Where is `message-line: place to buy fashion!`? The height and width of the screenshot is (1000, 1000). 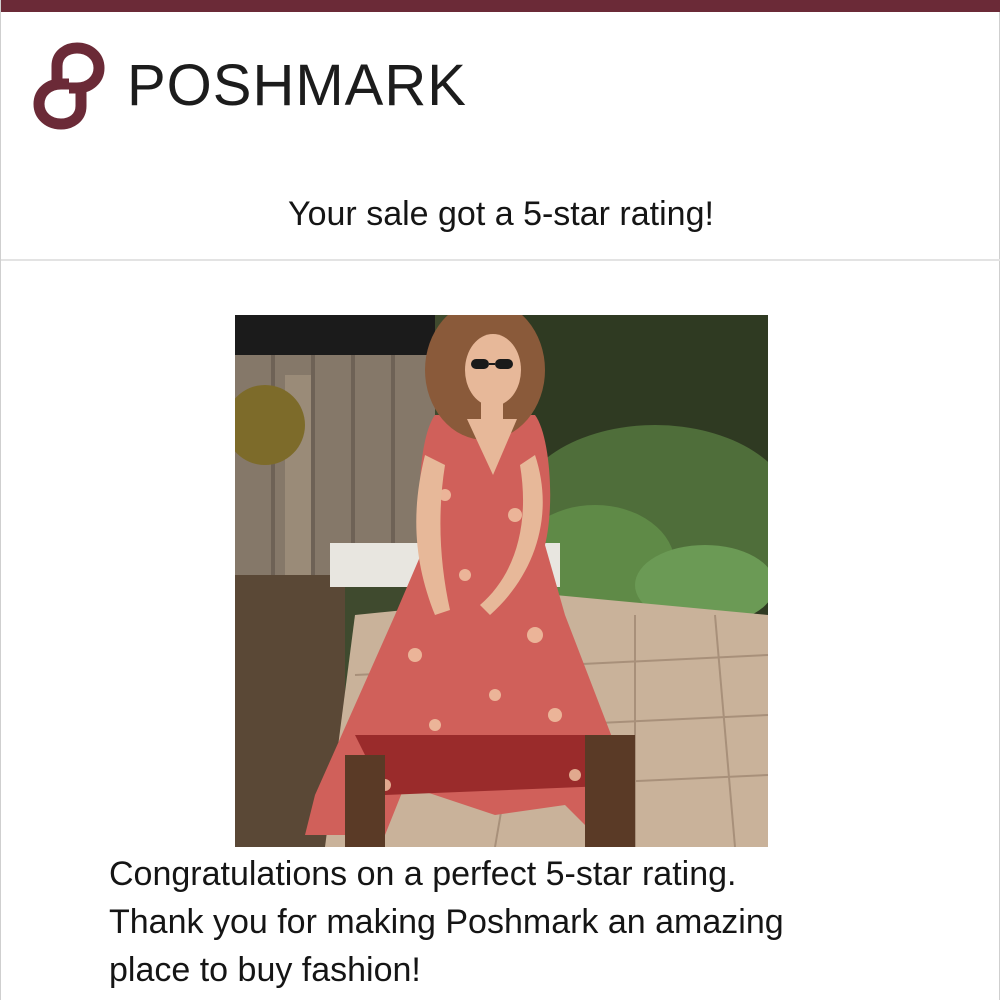
message-line: place to buy fashion! is located at coordinates (265, 970).